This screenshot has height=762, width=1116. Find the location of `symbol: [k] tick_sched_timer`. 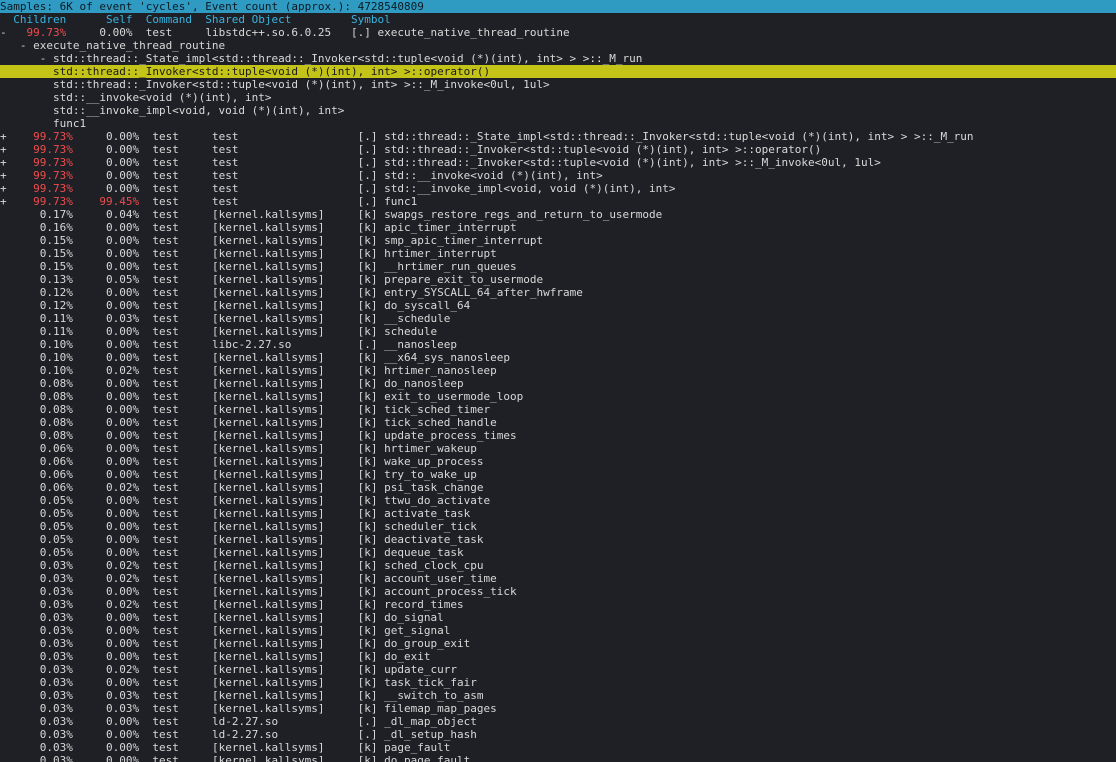

symbol: [k] tick_sched_timer is located at coordinates (424, 409).